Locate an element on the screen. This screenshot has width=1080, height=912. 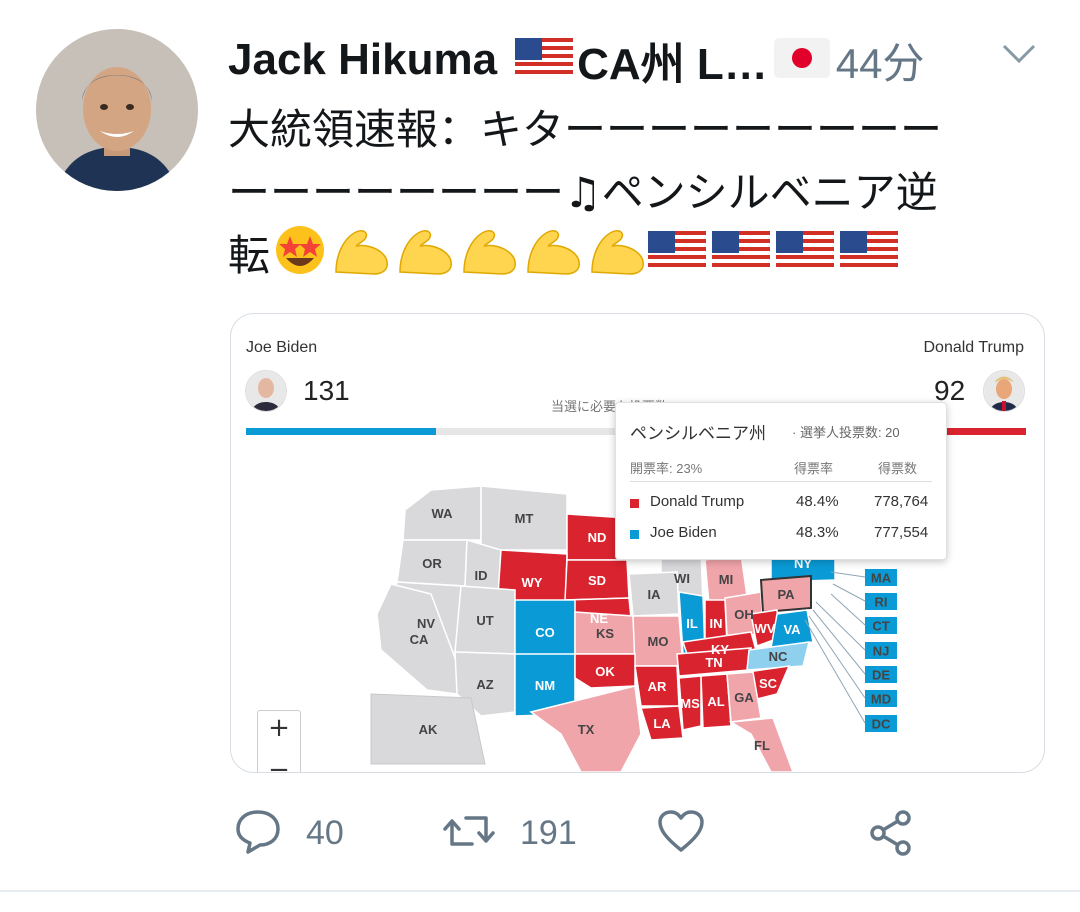
retweet-count: 191 is located at coordinates (548, 832).